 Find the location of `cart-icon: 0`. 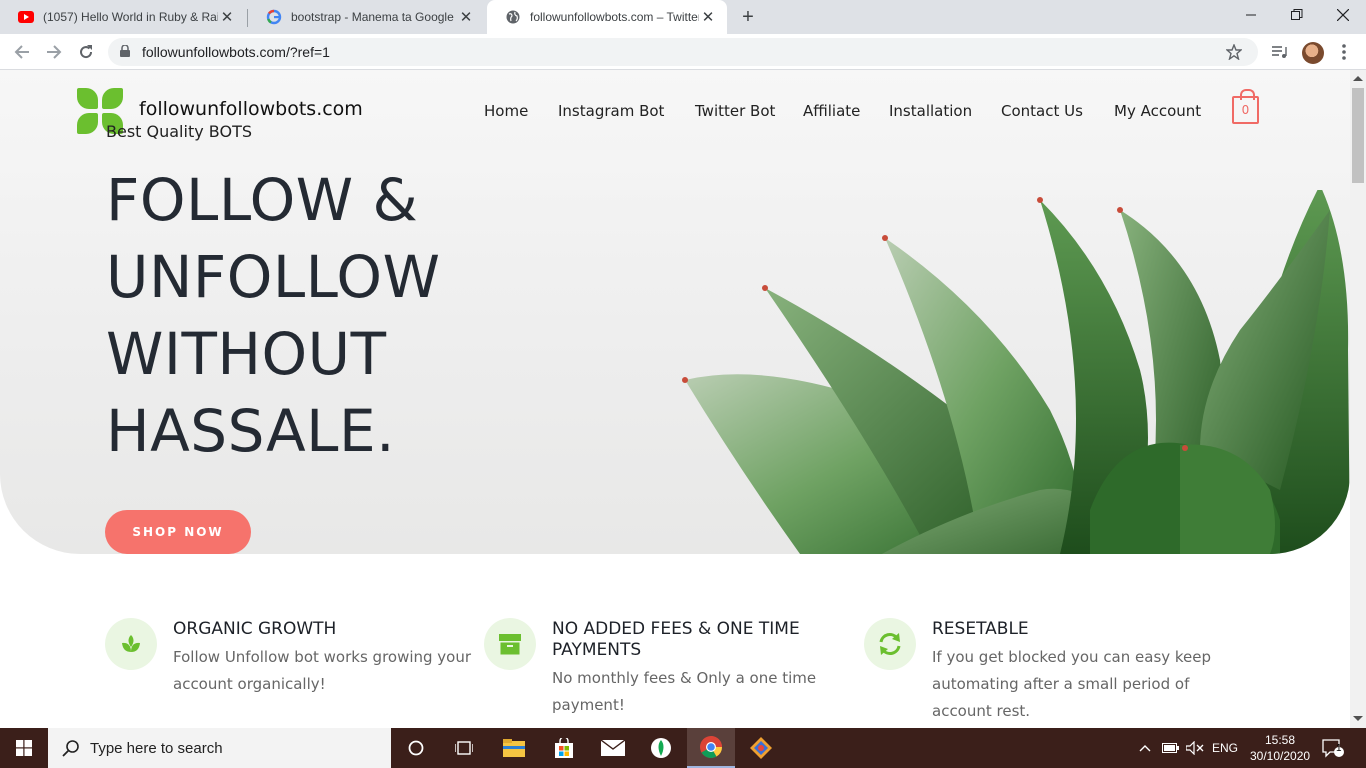

cart-icon: 0 is located at coordinates (1245, 106).